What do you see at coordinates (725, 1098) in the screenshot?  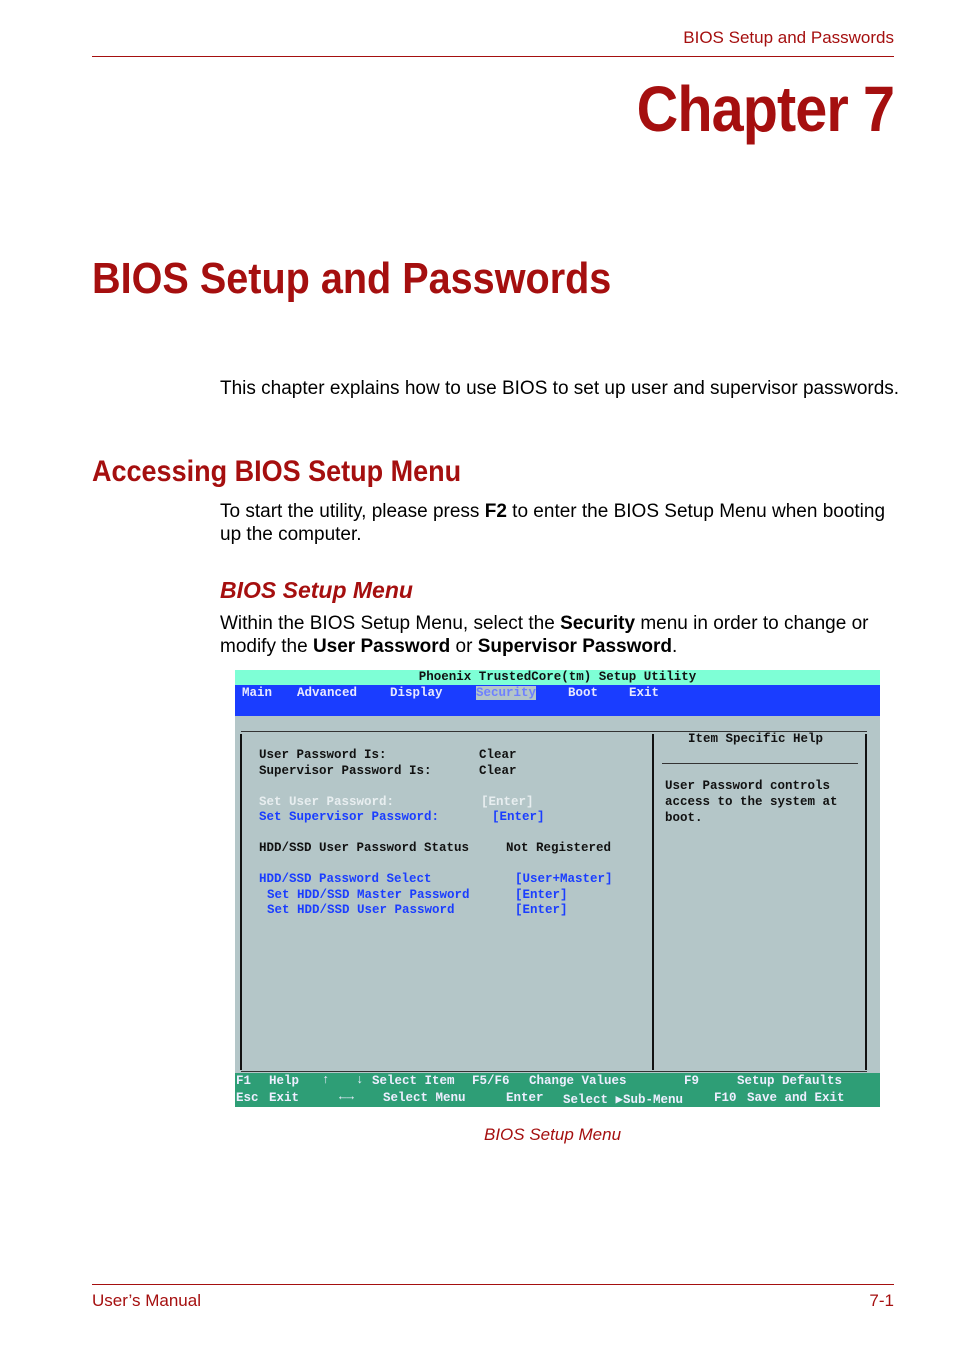 I see `key-f10: F10` at bounding box center [725, 1098].